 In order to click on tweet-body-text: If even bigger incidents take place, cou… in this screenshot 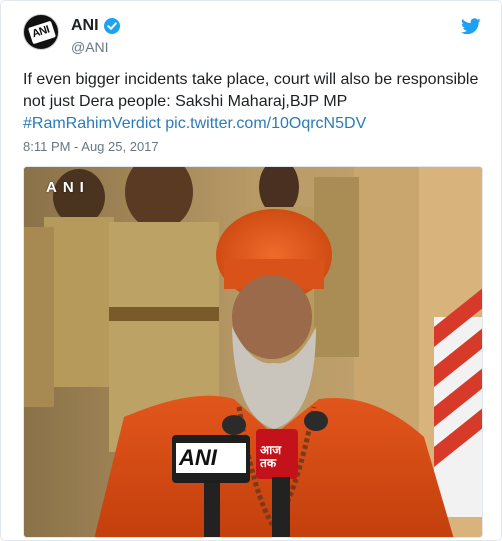, I will do `click(251, 90)`.